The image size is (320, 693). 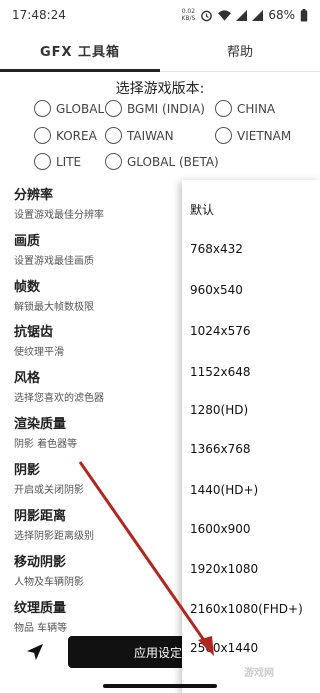 I want to click on tab-gfx-toolbox: GFX 工具箱, so click(x=80, y=51).